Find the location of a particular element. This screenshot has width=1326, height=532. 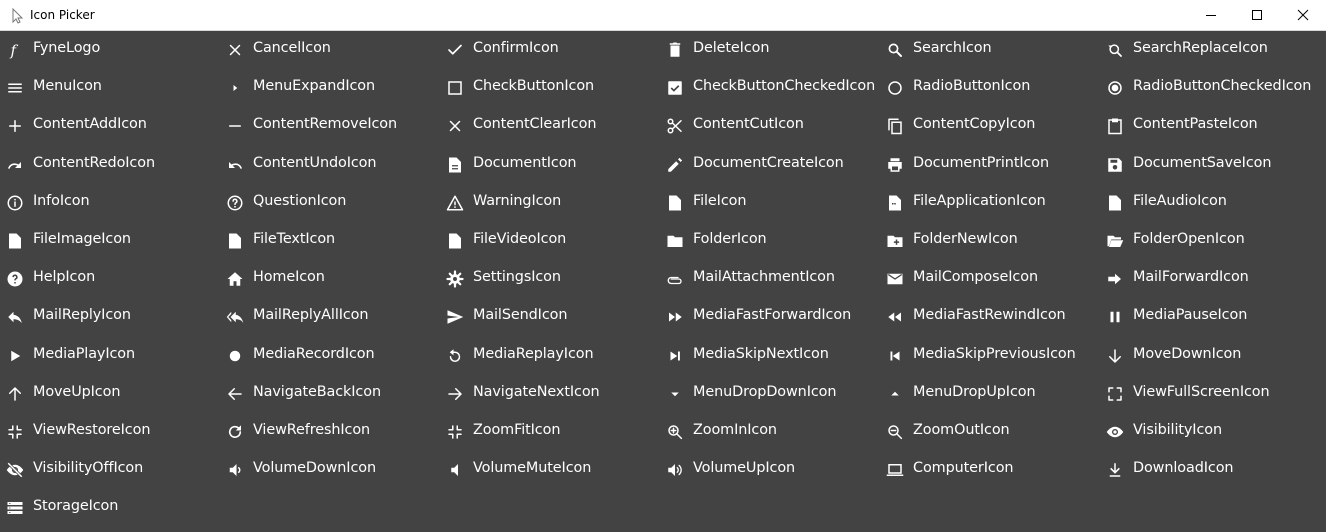

icon-grid-item: DocumentCreateIcon is located at coordinates (770, 165).